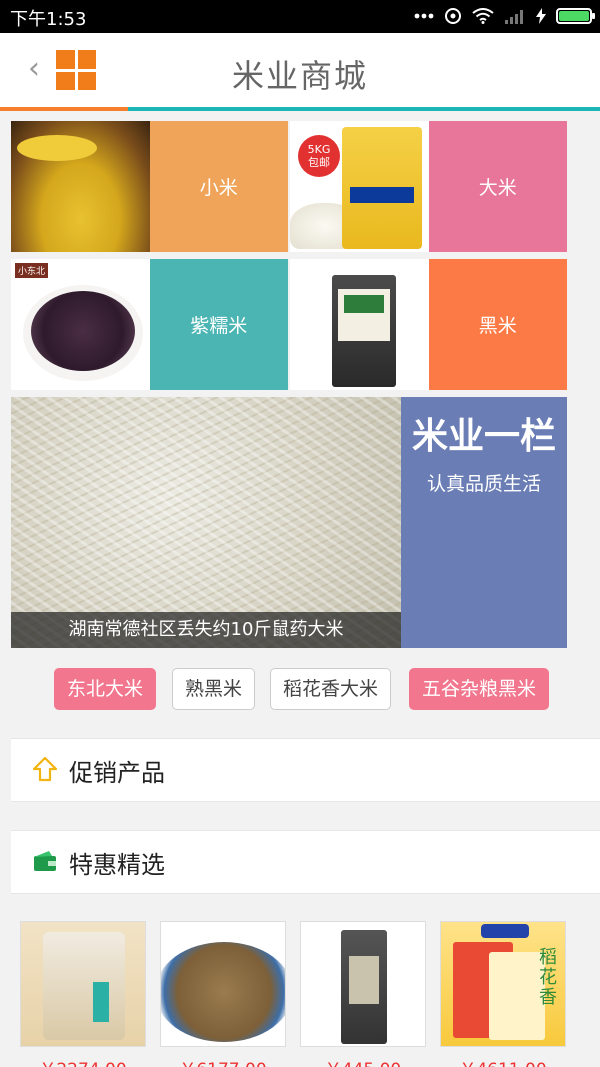  I want to click on house-outline-icon, so click(45, 769).